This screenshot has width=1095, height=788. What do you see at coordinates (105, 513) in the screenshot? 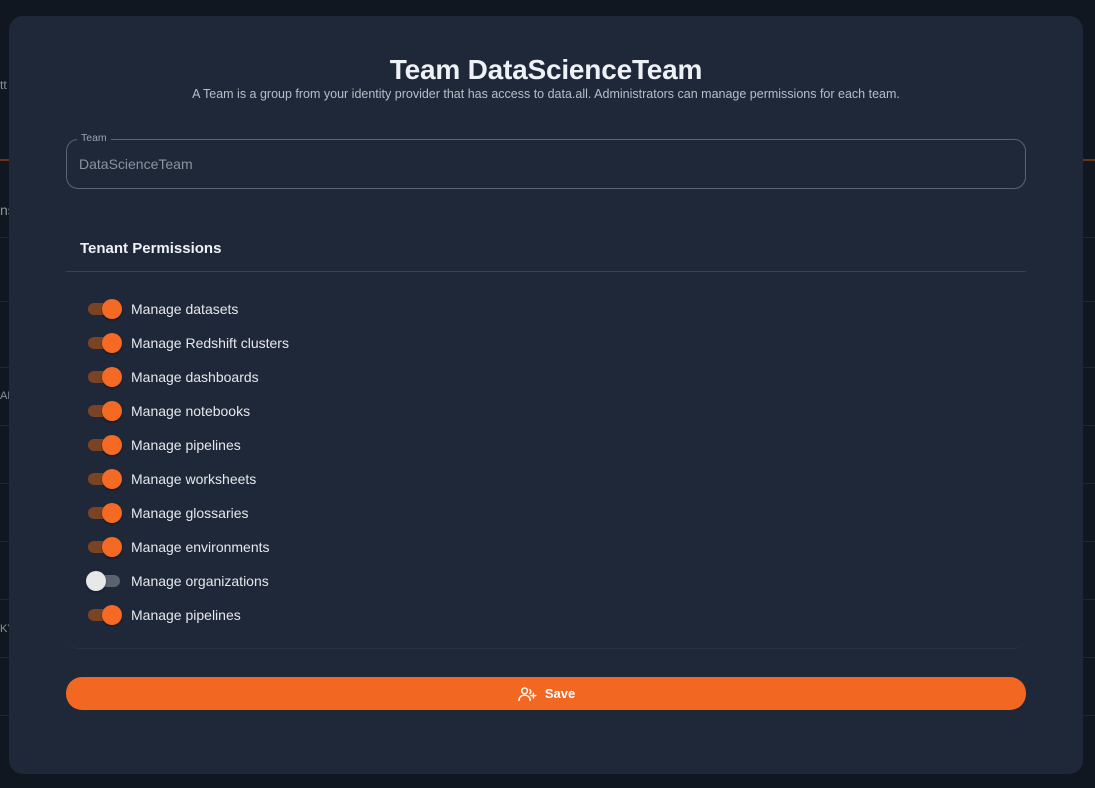
I see `permission-toggle-manage-glossaries` at bounding box center [105, 513].